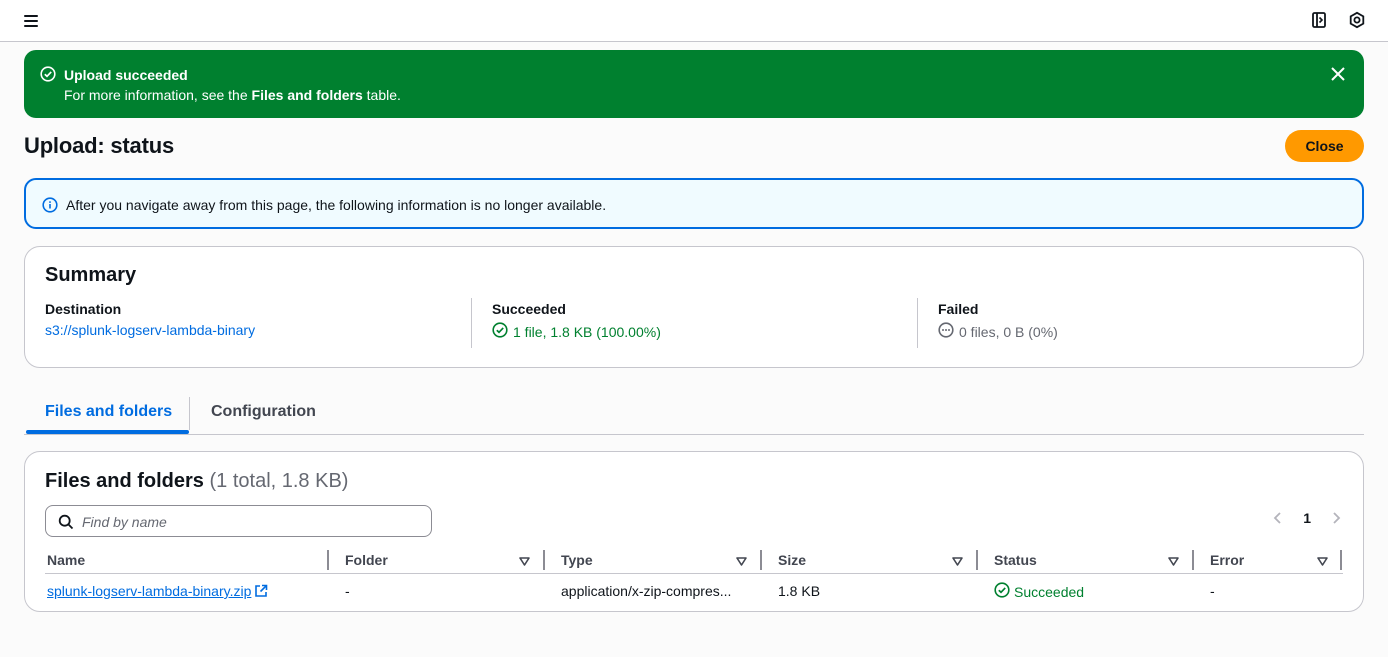 The image size is (1388, 657). I want to click on chevron-right-icon, so click(1336, 518).